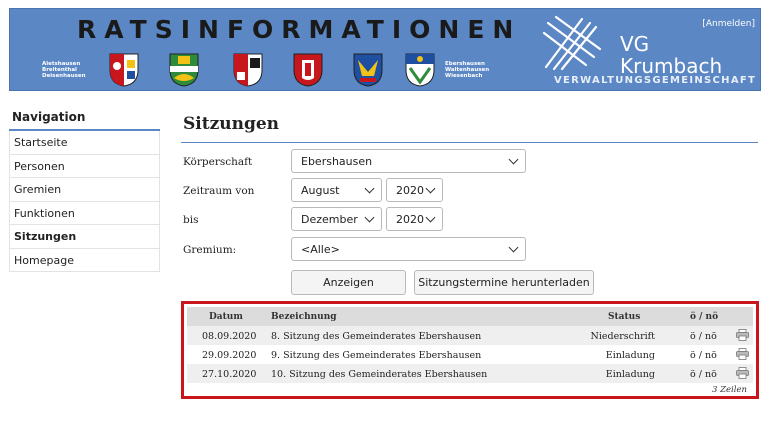 This screenshot has width=768, height=424. Describe the element at coordinates (729, 390) in the screenshot. I see `row-count: 3 Zeilen` at that location.